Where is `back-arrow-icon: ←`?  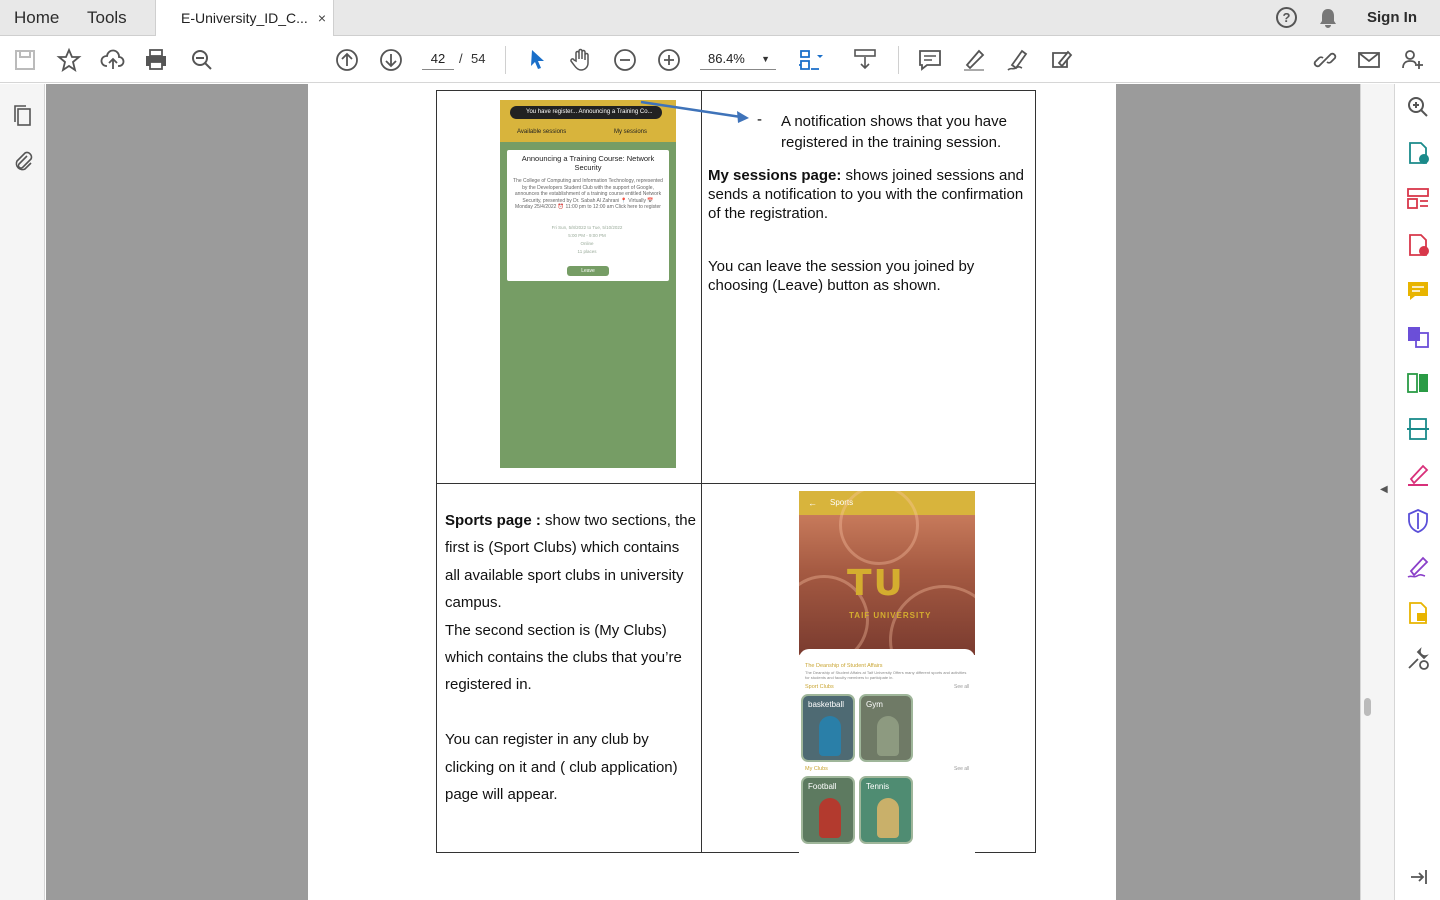
back-arrow-icon: ← is located at coordinates (812, 503).